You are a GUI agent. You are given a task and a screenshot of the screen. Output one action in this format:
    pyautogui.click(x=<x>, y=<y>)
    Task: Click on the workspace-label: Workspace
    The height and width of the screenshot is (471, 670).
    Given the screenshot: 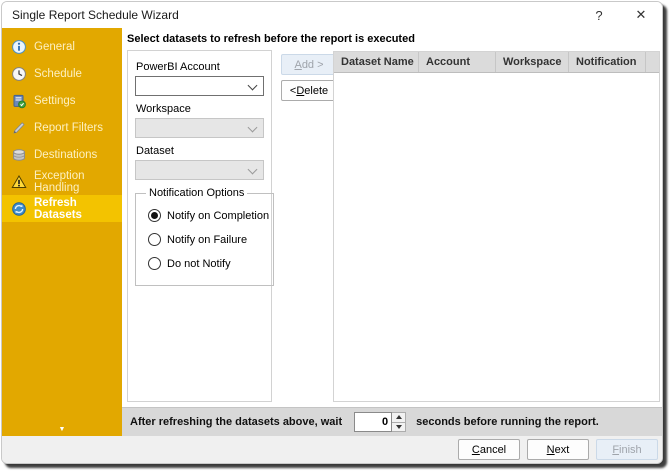 What is the action you would take?
    pyautogui.click(x=163, y=109)
    